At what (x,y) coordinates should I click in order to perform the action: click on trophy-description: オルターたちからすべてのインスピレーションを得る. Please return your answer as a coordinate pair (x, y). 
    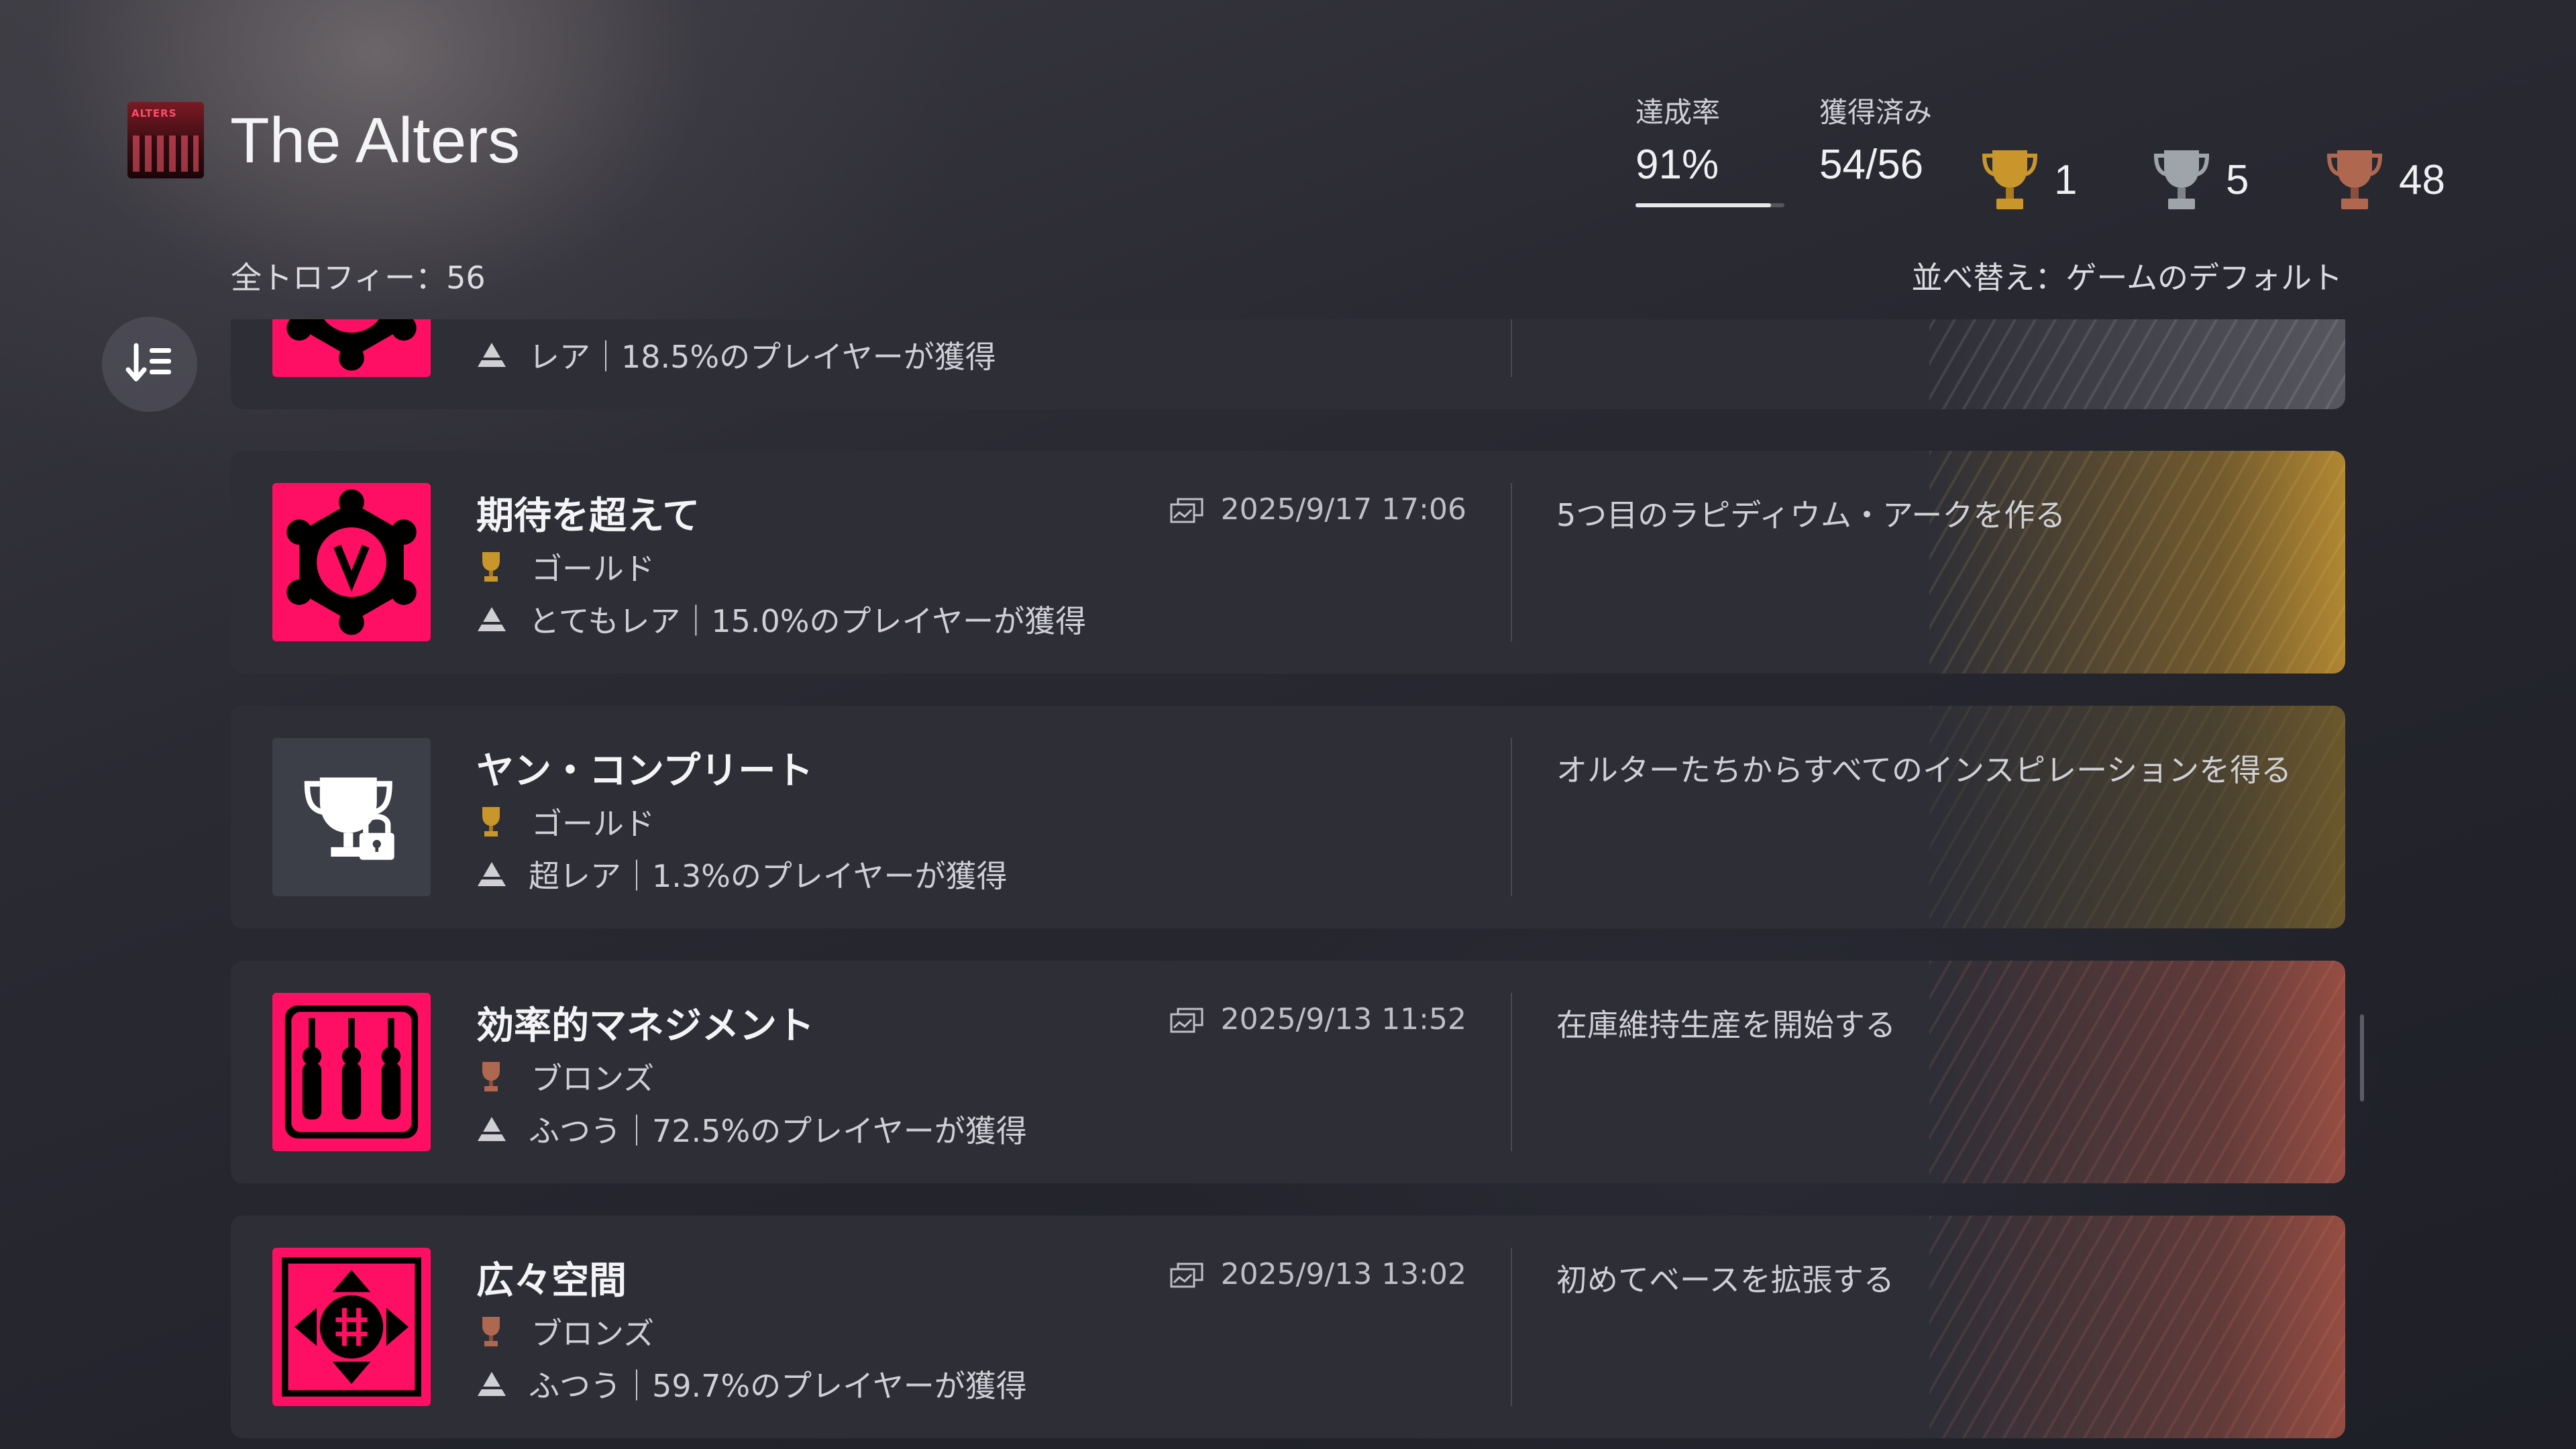
    Looking at the image, I should click on (1924, 770).